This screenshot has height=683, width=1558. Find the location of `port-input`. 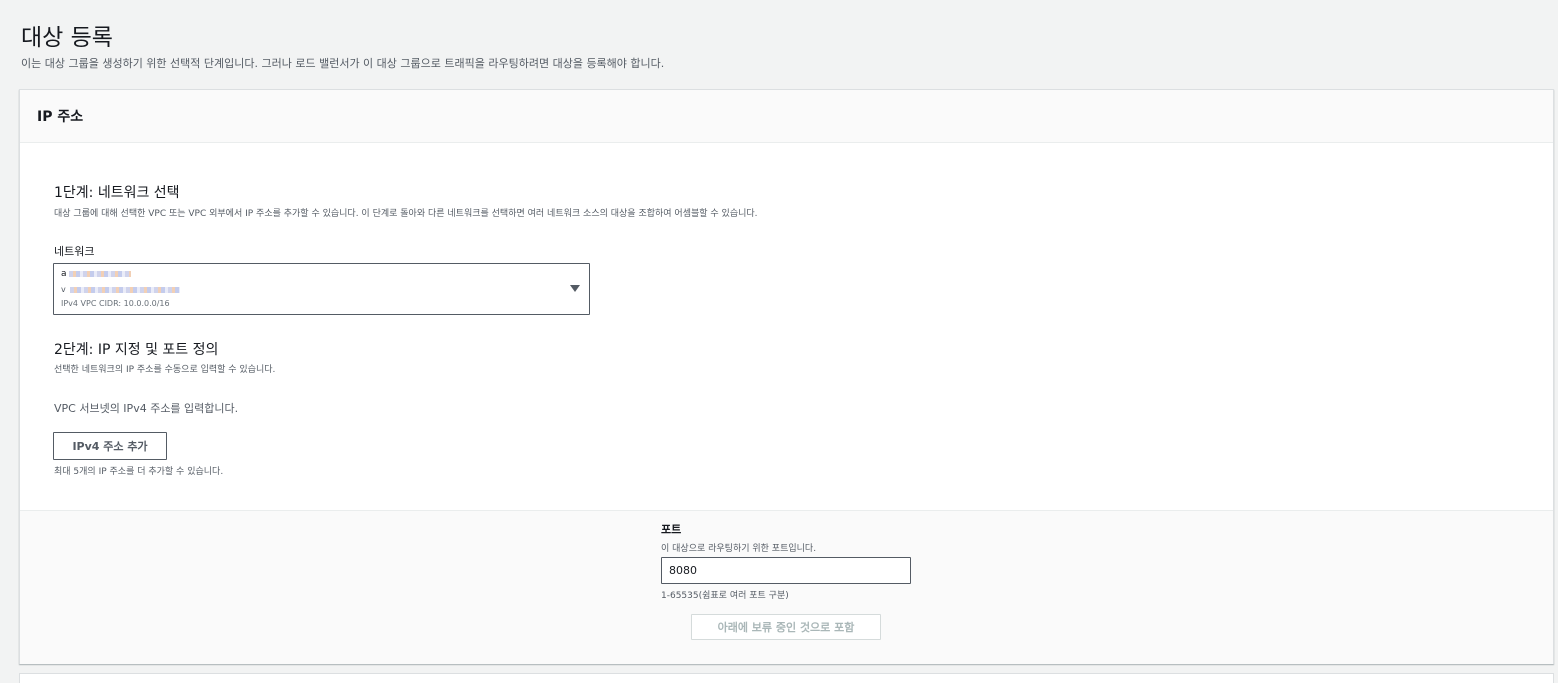

port-input is located at coordinates (786, 570).